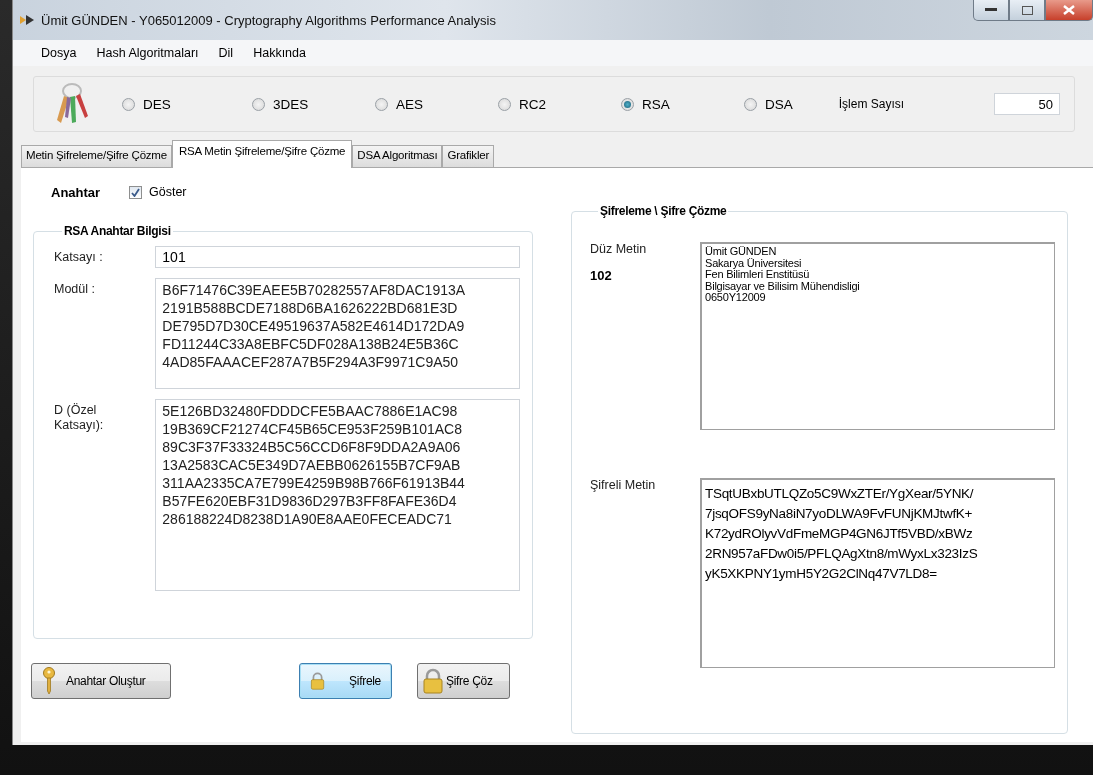 Image resolution: width=1093 pixels, height=775 pixels. I want to click on menu-item: Dosya, so click(59, 53).